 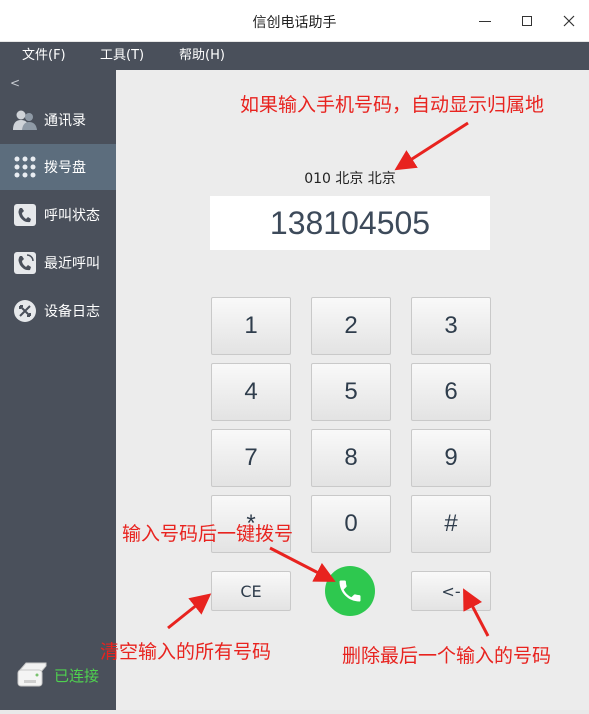 What do you see at coordinates (351, 326) in the screenshot?
I see `key-2: 2` at bounding box center [351, 326].